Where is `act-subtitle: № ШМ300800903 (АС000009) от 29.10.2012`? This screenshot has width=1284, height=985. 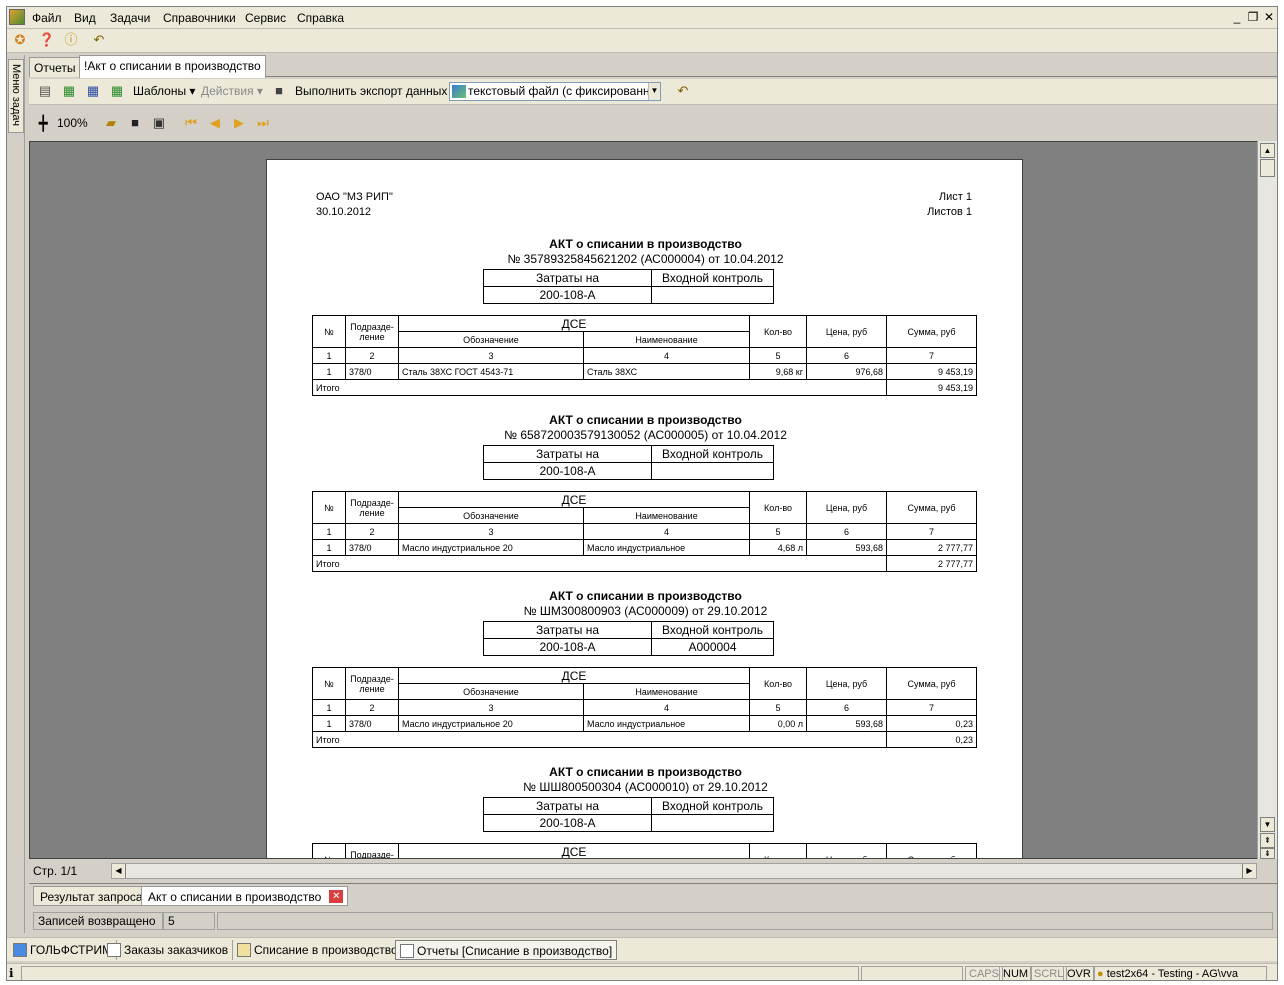
act-subtitle: № ШМ300800903 (АС000009) от 29.10.2012 is located at coordinates (645, 611).